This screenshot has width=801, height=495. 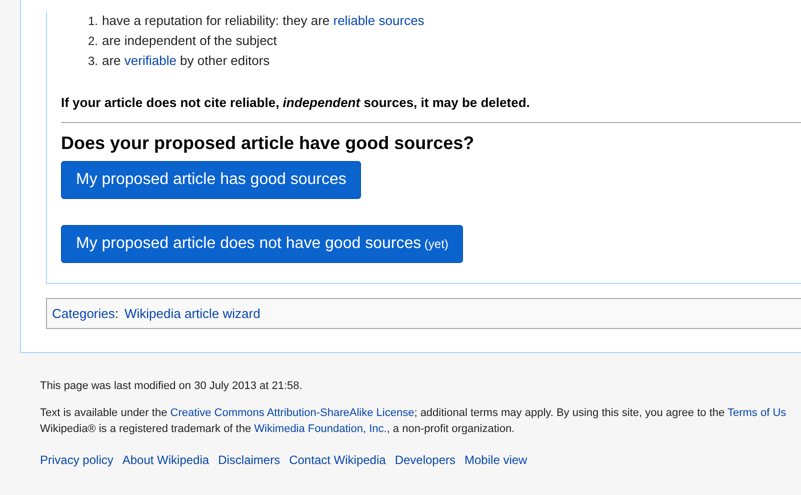 What do you see at coordinates (425, 460) in the screenshot?
I see `footer-link: Developers` at bounding box center [425, 460].